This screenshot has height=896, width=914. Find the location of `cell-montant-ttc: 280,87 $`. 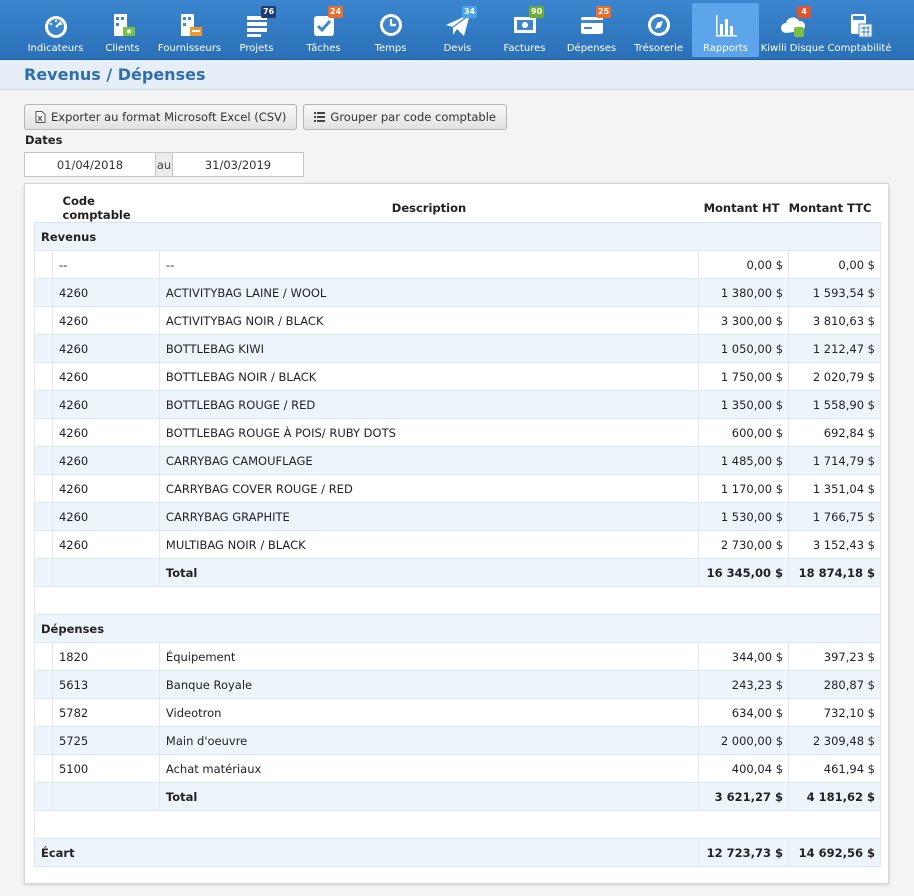

cell-montant-ttc: 280,87 $ is located at coordinates (834, 684).